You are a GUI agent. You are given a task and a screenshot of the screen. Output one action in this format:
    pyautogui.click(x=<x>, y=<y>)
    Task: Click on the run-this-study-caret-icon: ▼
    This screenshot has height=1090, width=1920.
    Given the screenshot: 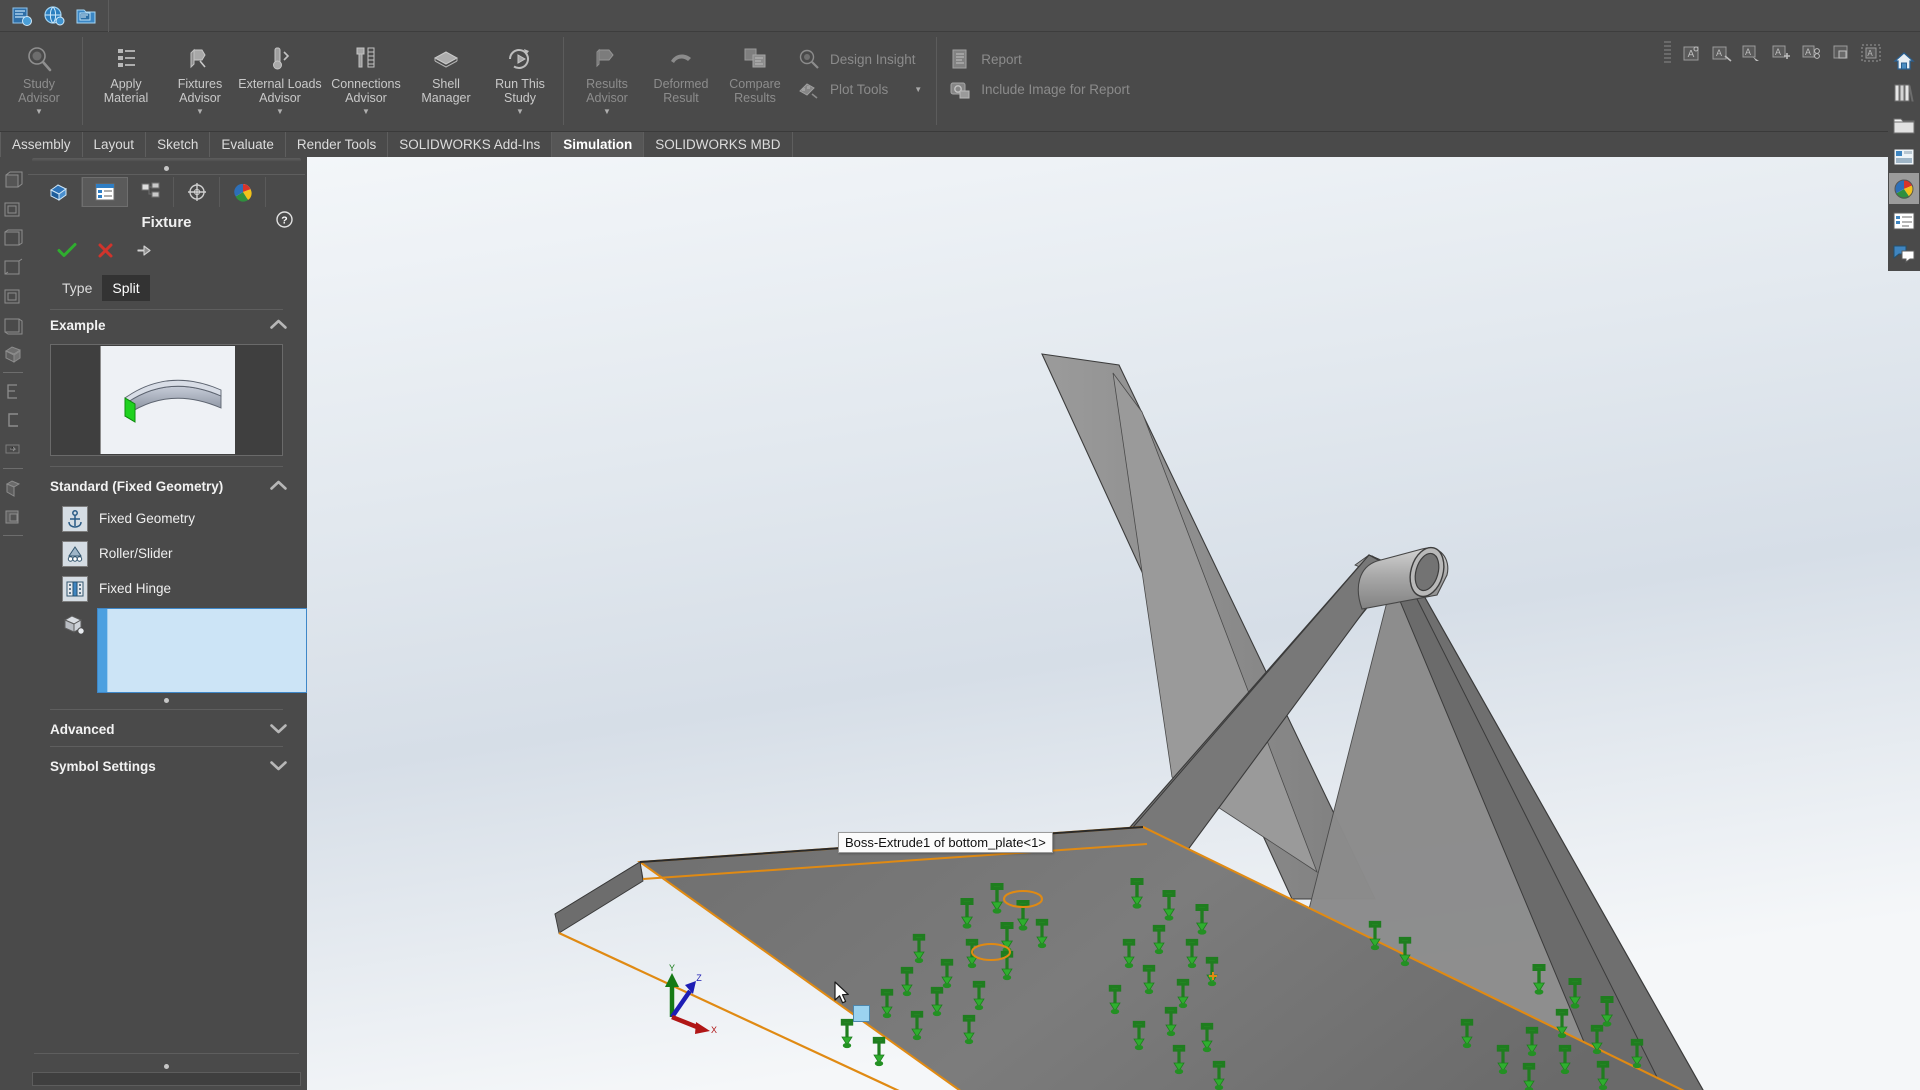 What is the action you would take?
    pyautogui.click(x=520, y=112)
    